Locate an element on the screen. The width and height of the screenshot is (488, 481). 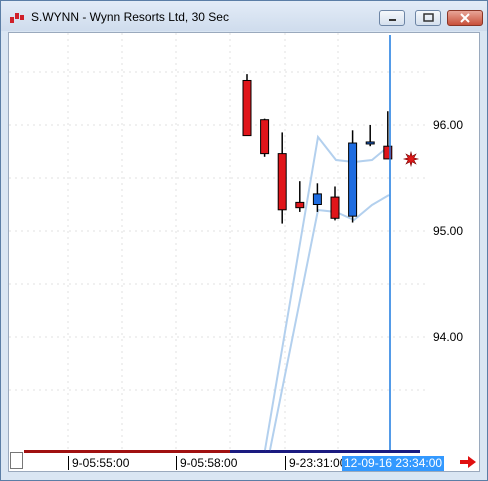
time-axis-bar is located at coordinates (325, 451).